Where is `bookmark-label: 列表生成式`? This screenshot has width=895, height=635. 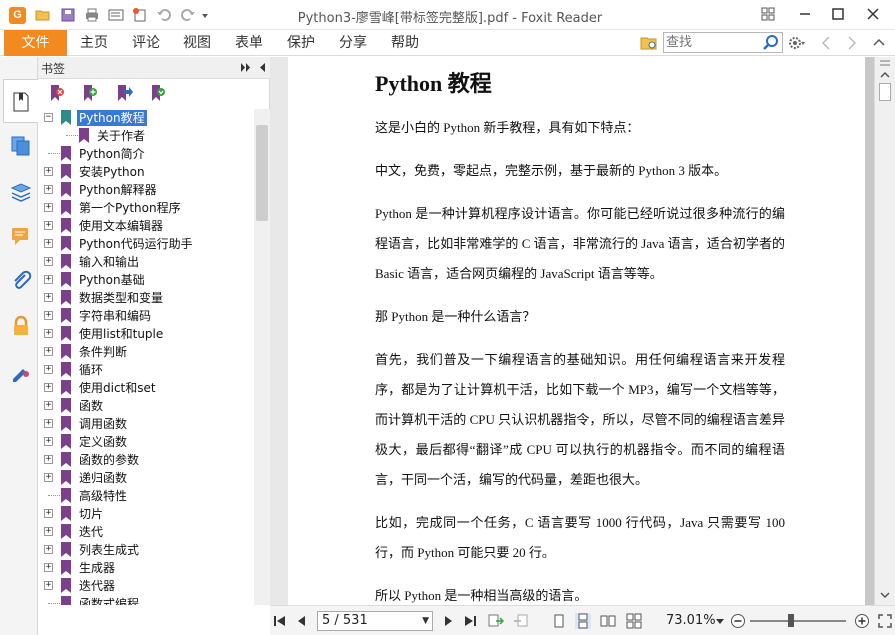 bookmark-label: 列表生成式 is located at coordinates (109, 550).